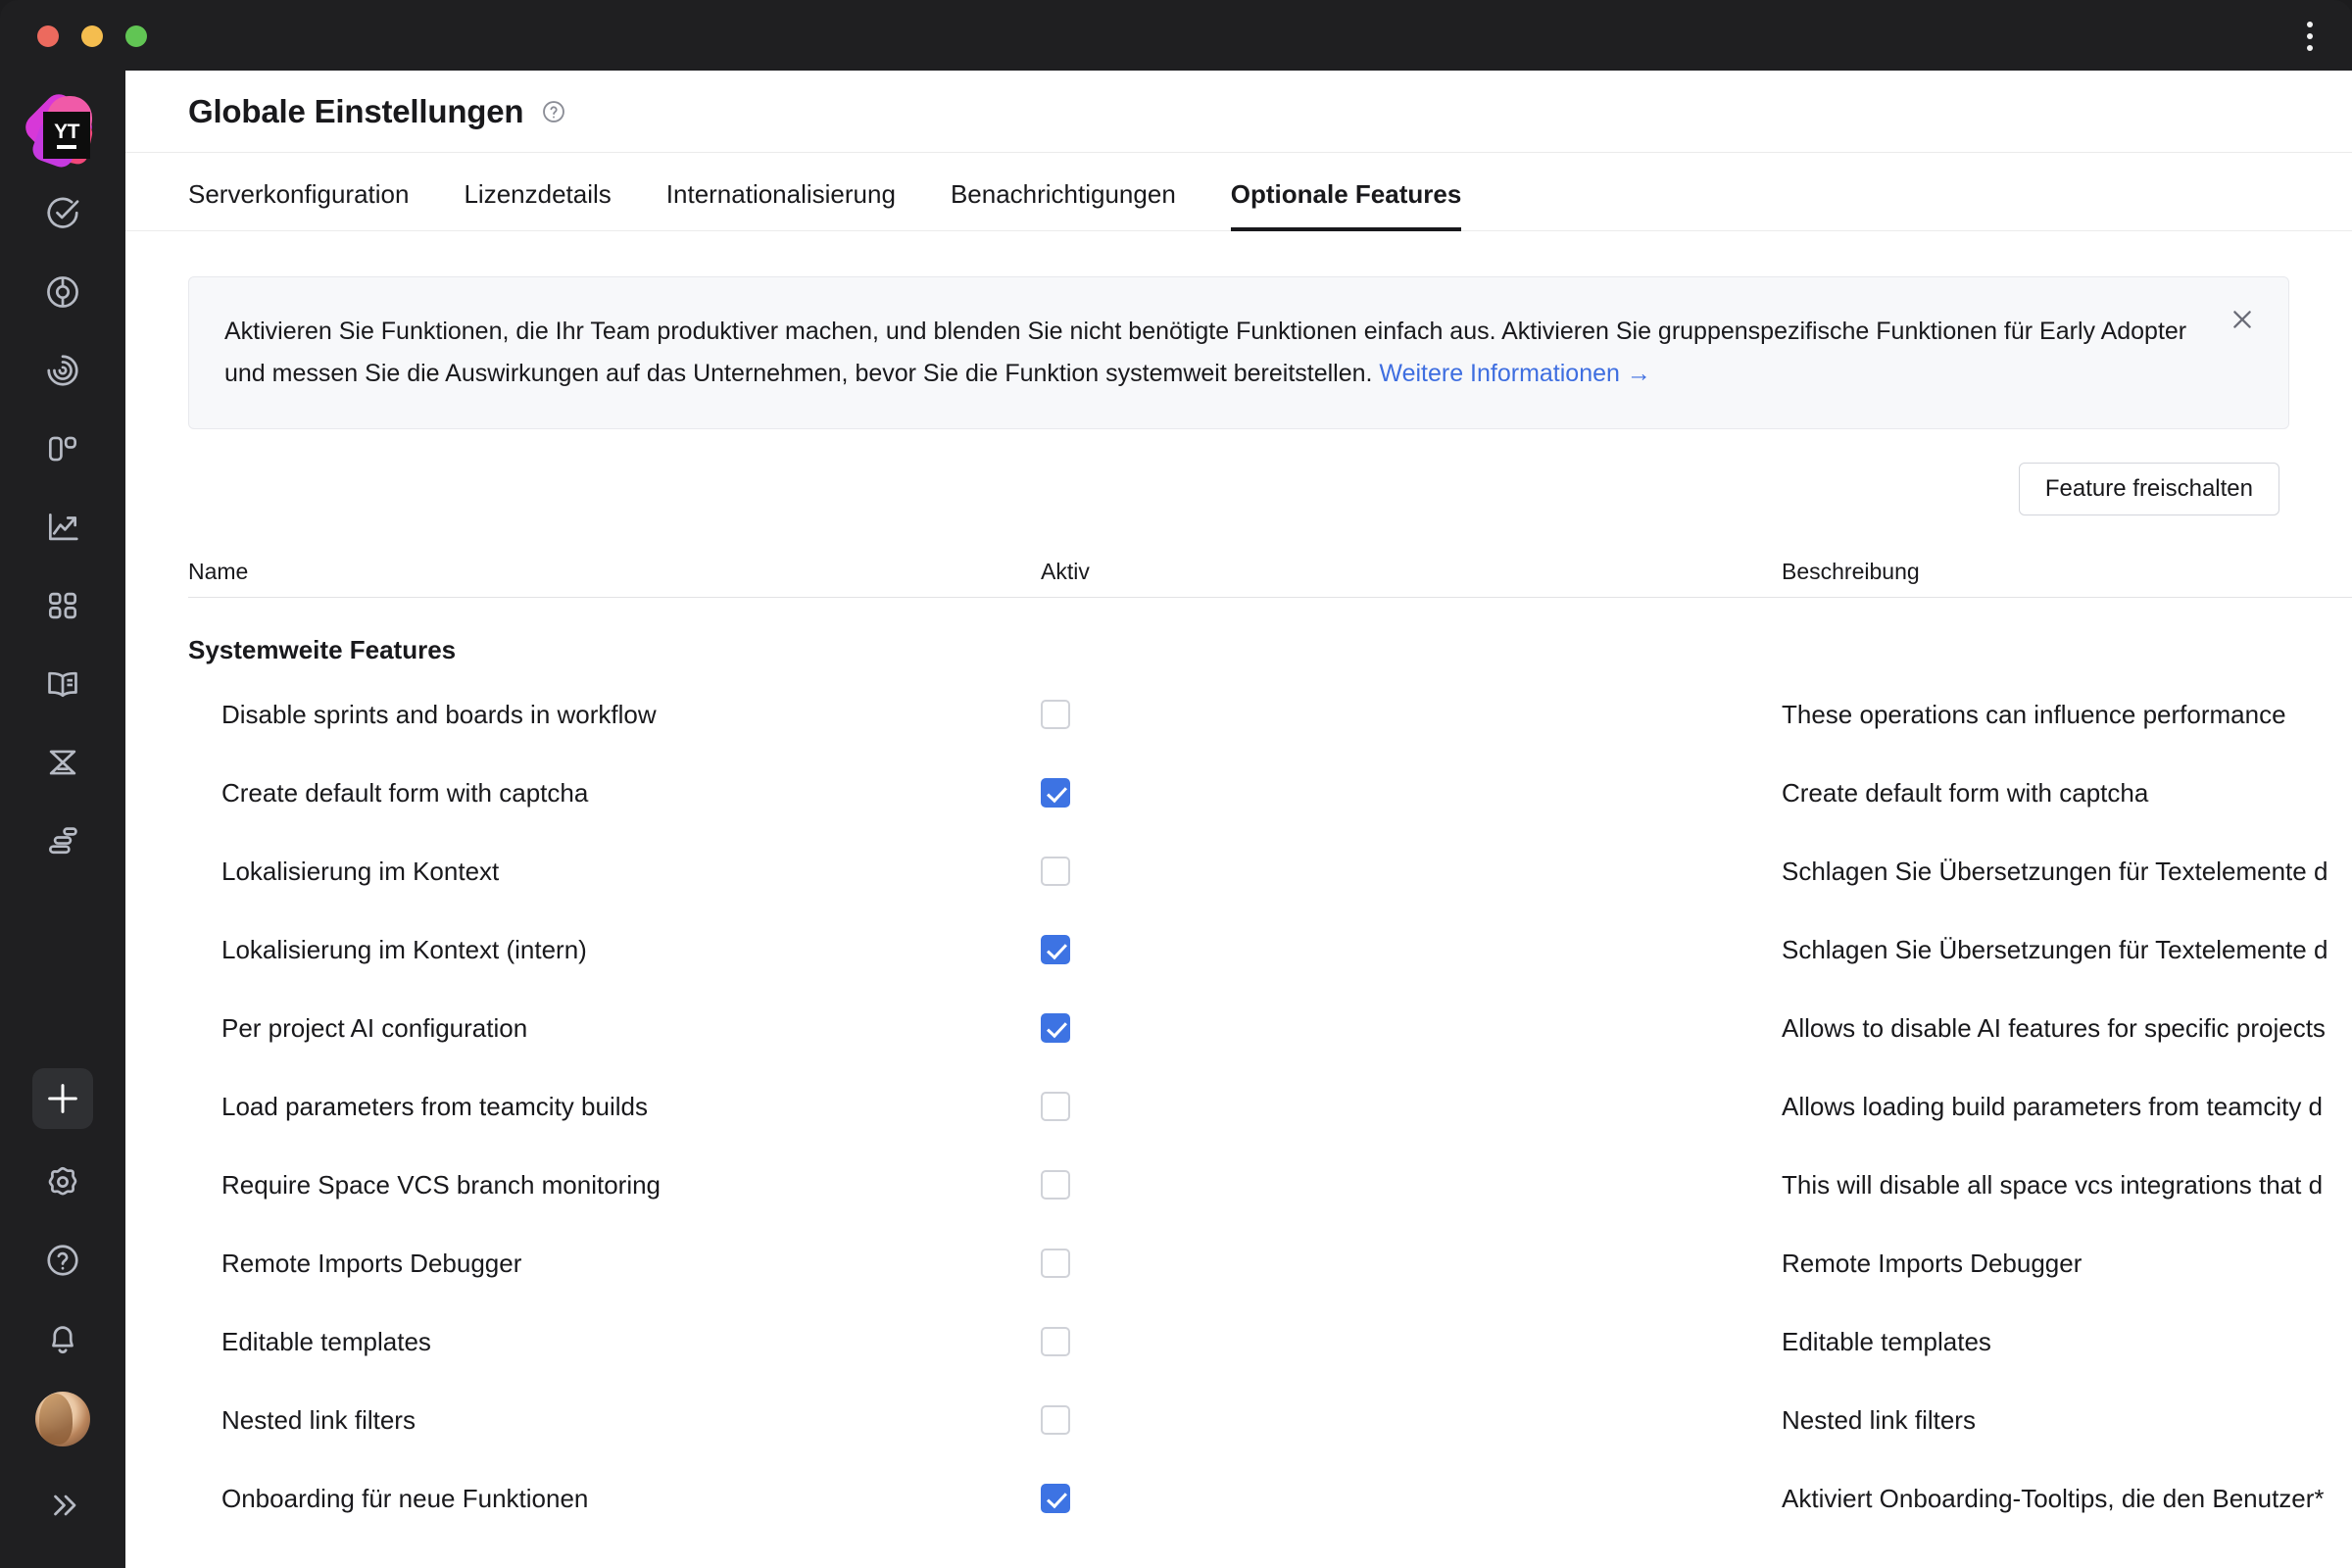 This screenshot has height=1568, width=2352. What do you see at coordinates (1886, 1341) in the screenshot?
I see `feature-description: Editable templates` at bounding box center [1886, 1341].